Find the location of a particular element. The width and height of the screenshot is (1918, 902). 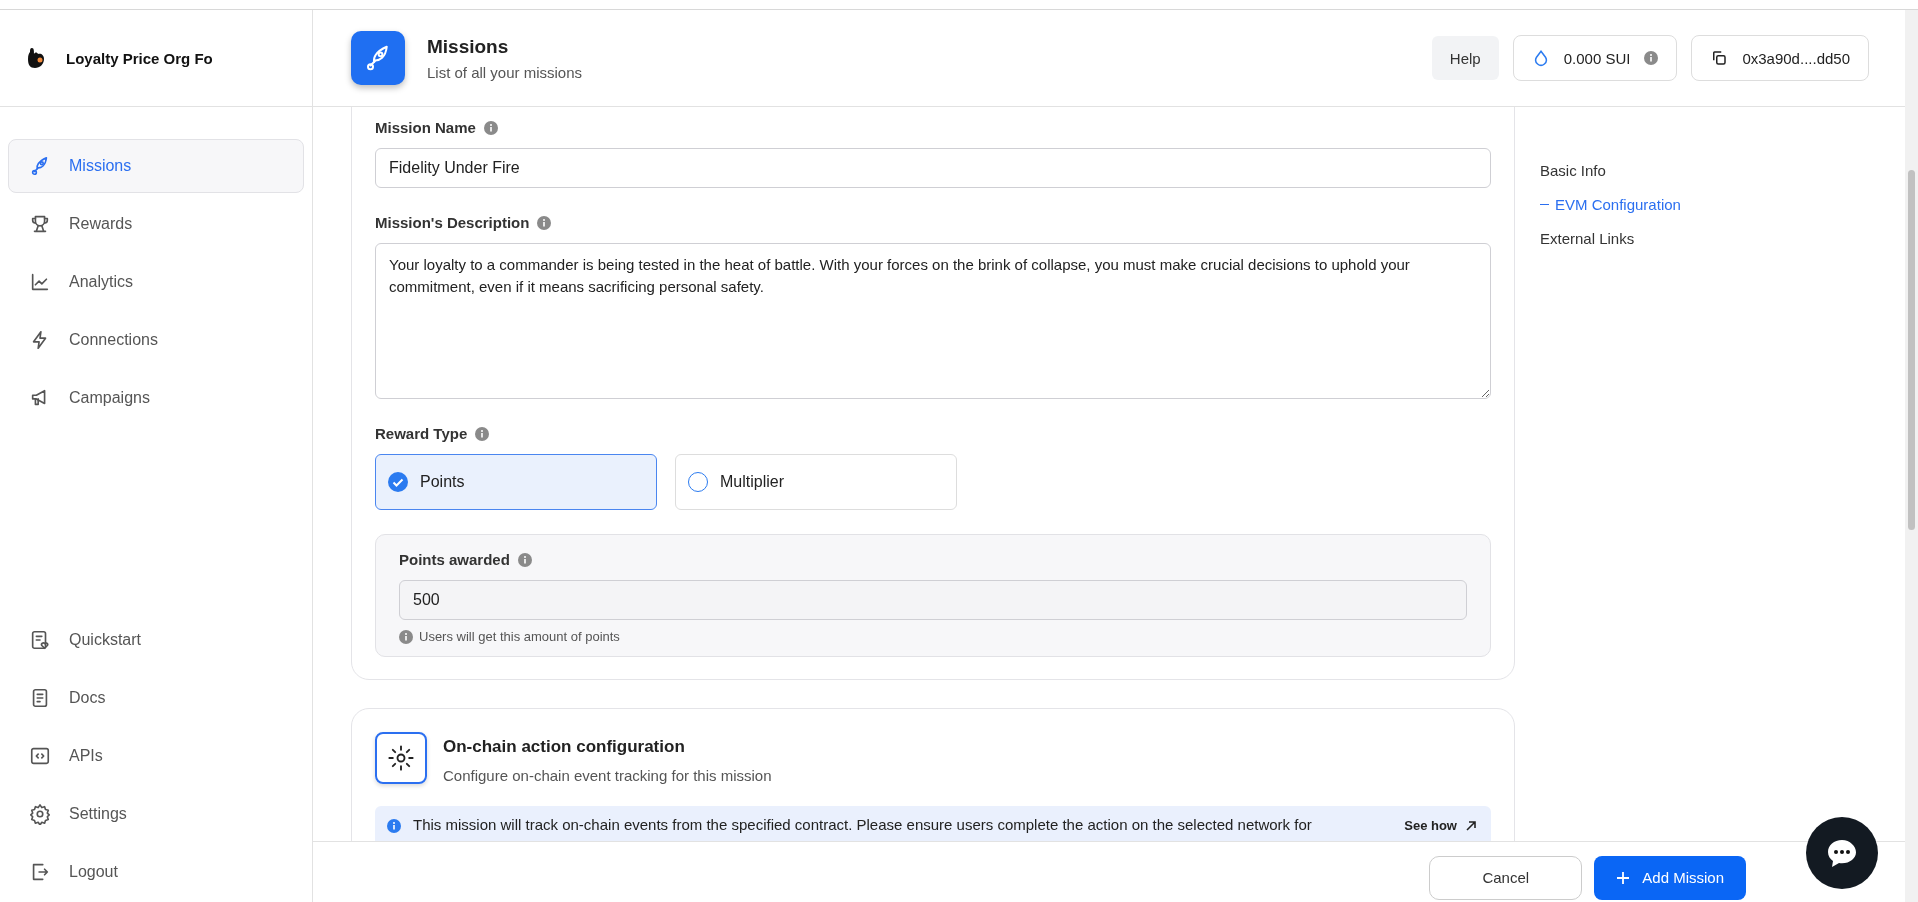

description-field: Your loyalty to a commander is being tested in the heat of battle. With your forces on the brink of collapse, you must make crucial decisions to uphold your commitment, even if it means sacrificing personal safety. is located at coordinates (933, 321).